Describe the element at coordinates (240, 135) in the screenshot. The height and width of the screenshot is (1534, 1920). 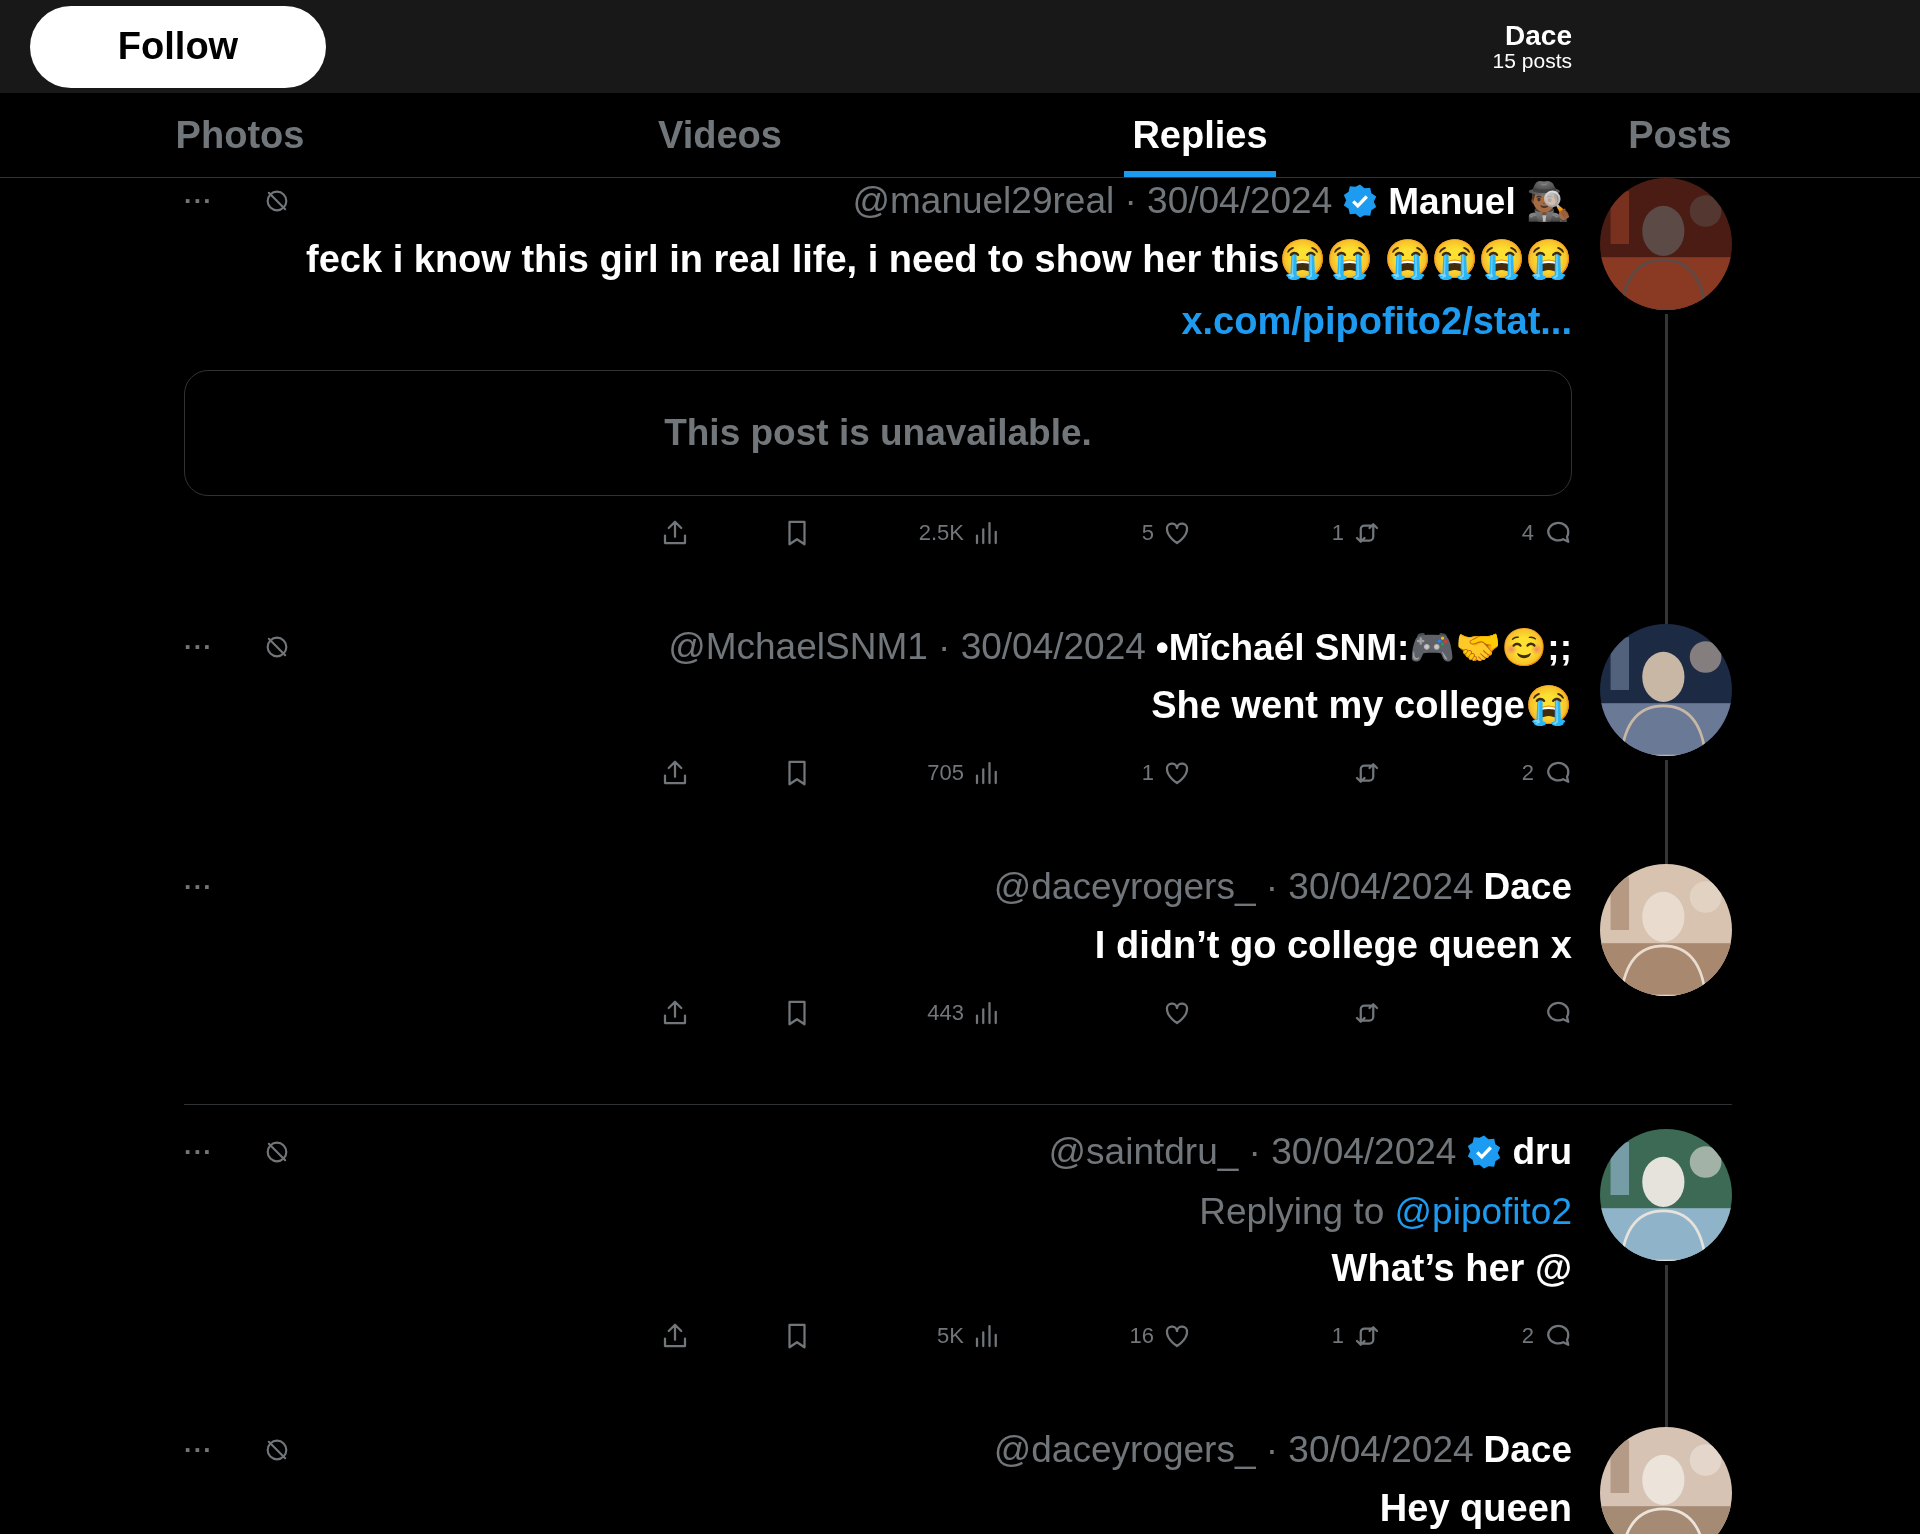
I see `tab: Photos` at that location.